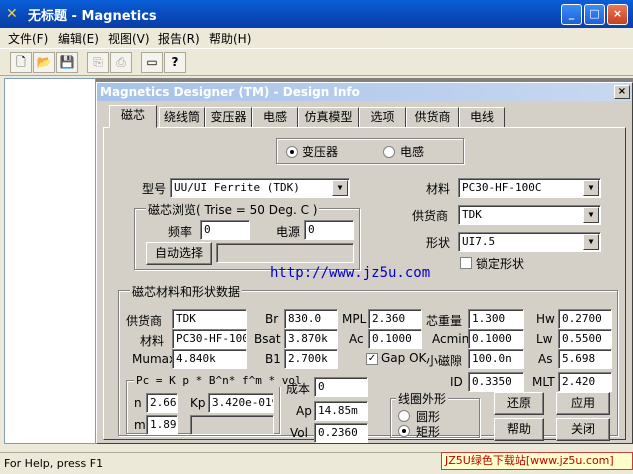  What do you see at coordinates (162, 403) in the screenshot?
I see `n-input: 2.665` at bounding box center [162, 403].